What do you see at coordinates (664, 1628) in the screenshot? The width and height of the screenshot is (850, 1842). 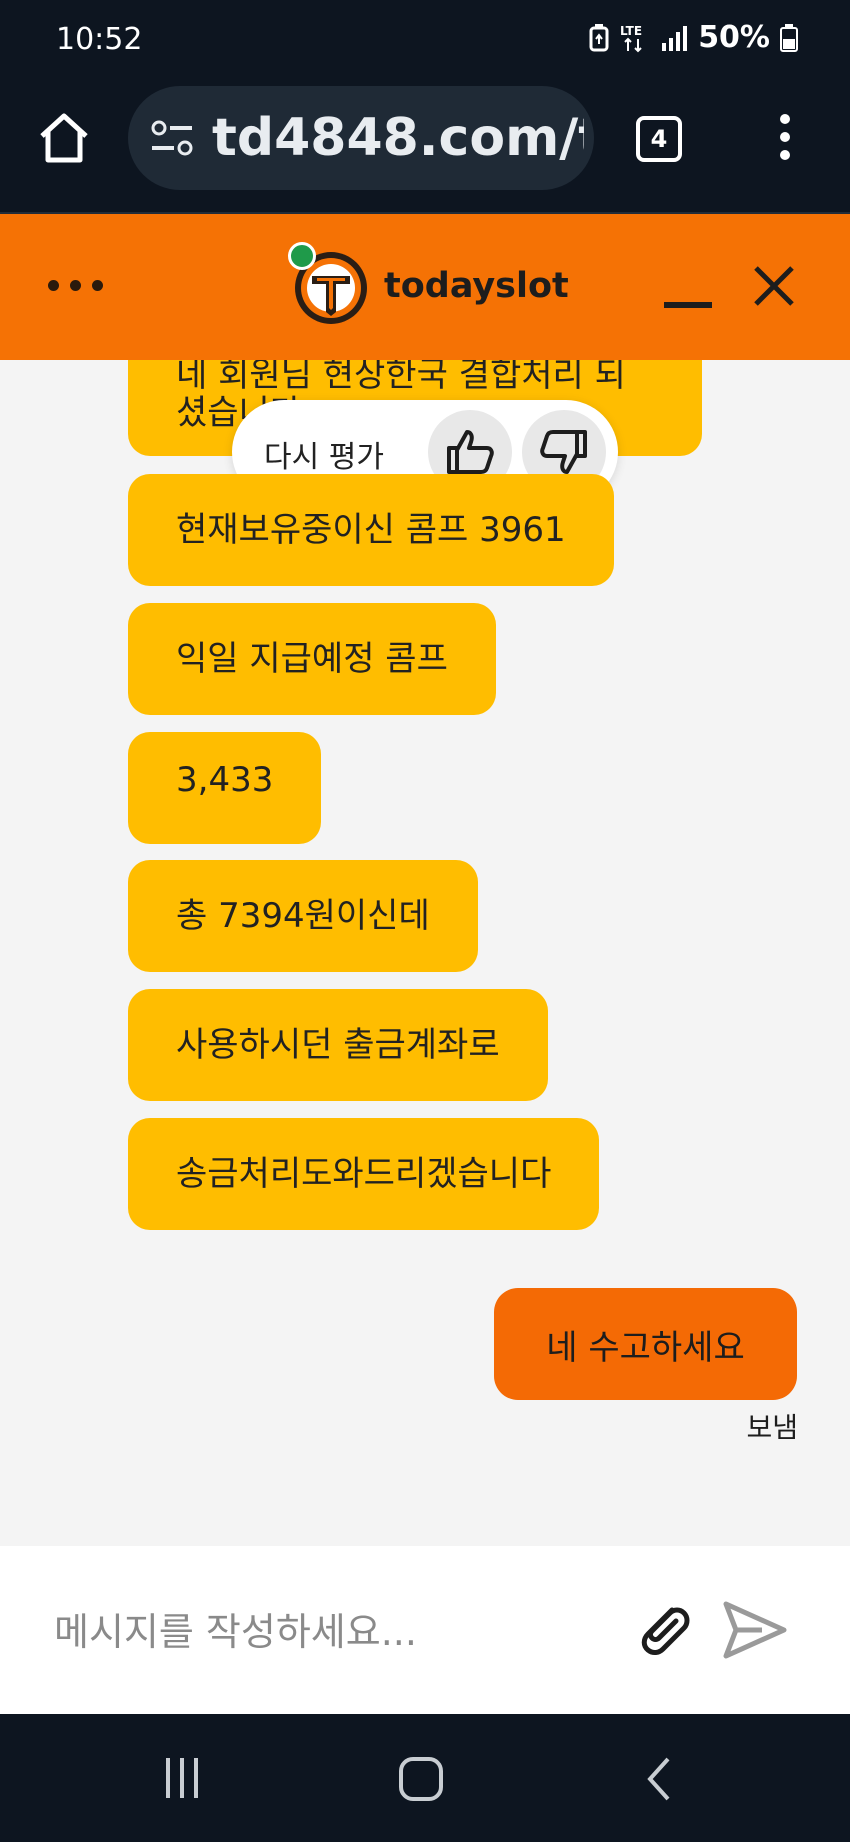 I see `paperclip-icon` at bounding box center [664, 1628].